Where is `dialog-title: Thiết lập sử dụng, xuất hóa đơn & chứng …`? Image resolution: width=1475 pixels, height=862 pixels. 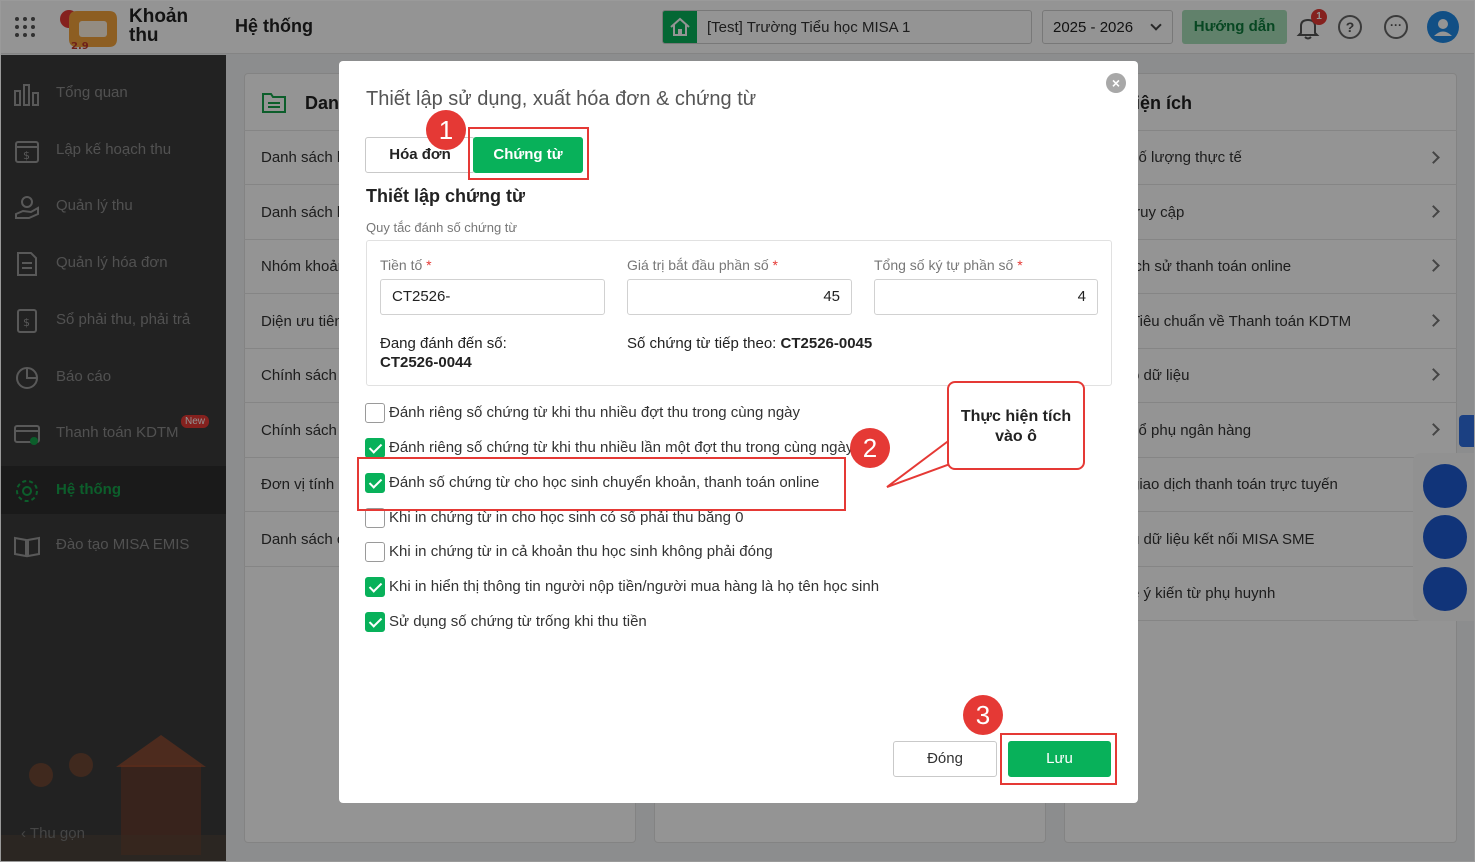
dialog-title: Thiết lập sử dụng, xuất hóa đơn & chứng … is located at coordinates (561, 99).